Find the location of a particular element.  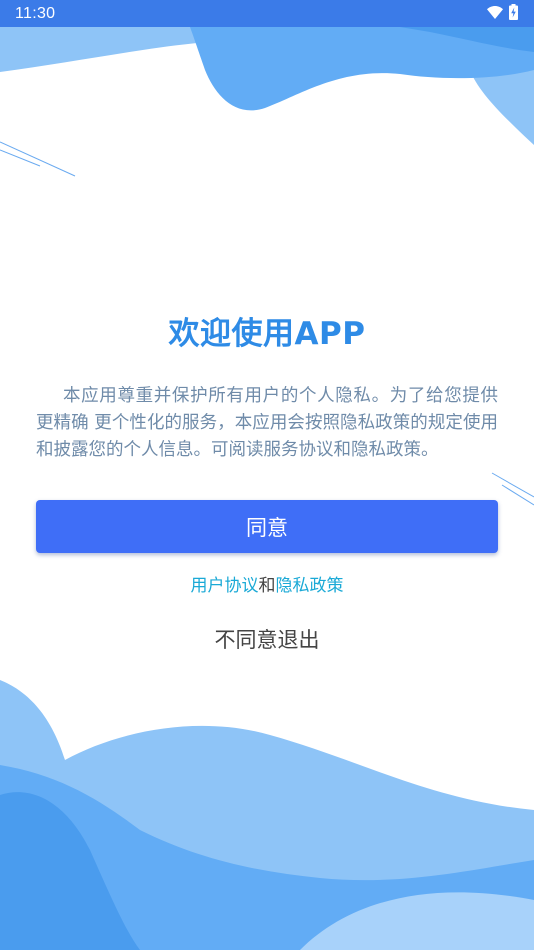

status-bar: 11:30 is located at coordinates (267, 13).